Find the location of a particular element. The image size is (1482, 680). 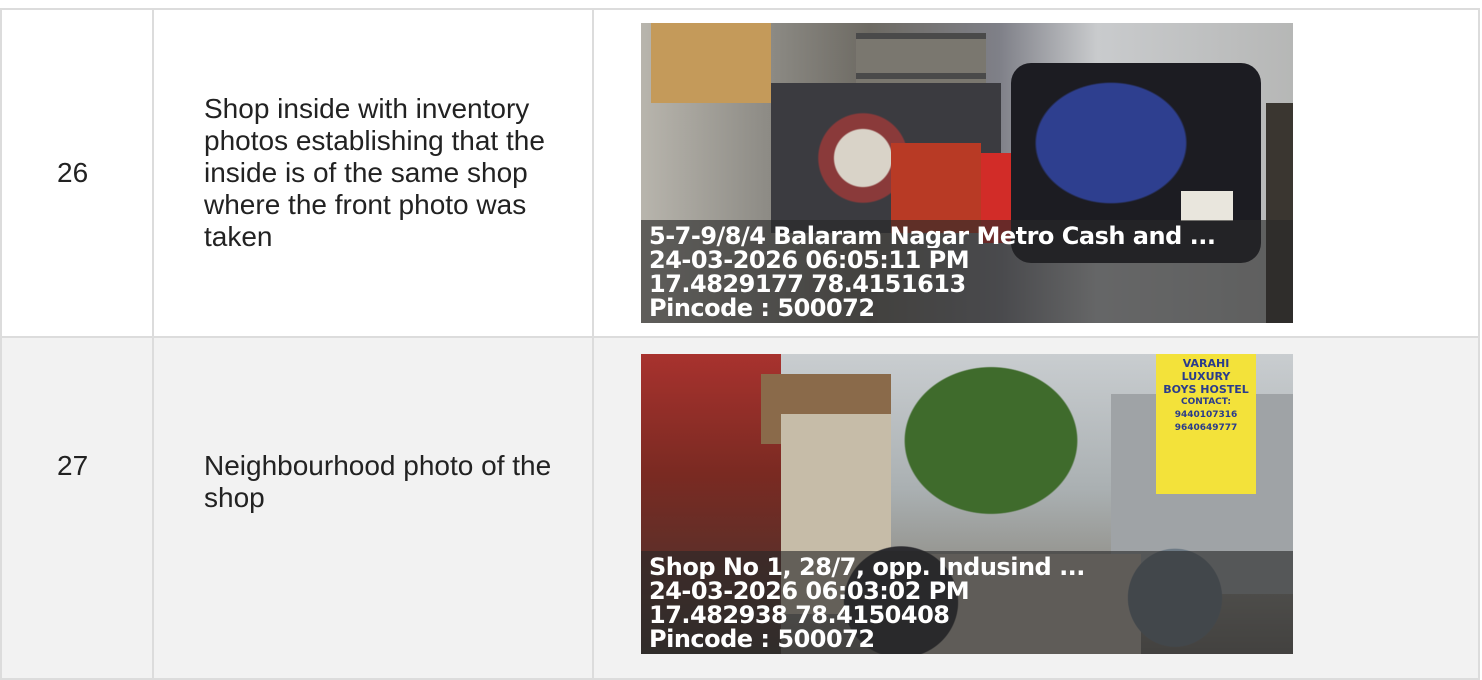

signboard-line: 9440107316 is located at coordinates (1206, 415).